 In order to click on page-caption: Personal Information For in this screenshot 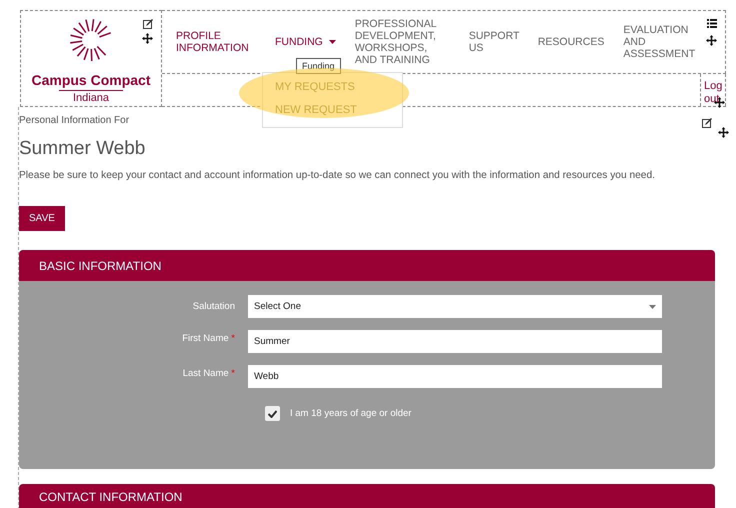, I will do `click(74, 120)`.